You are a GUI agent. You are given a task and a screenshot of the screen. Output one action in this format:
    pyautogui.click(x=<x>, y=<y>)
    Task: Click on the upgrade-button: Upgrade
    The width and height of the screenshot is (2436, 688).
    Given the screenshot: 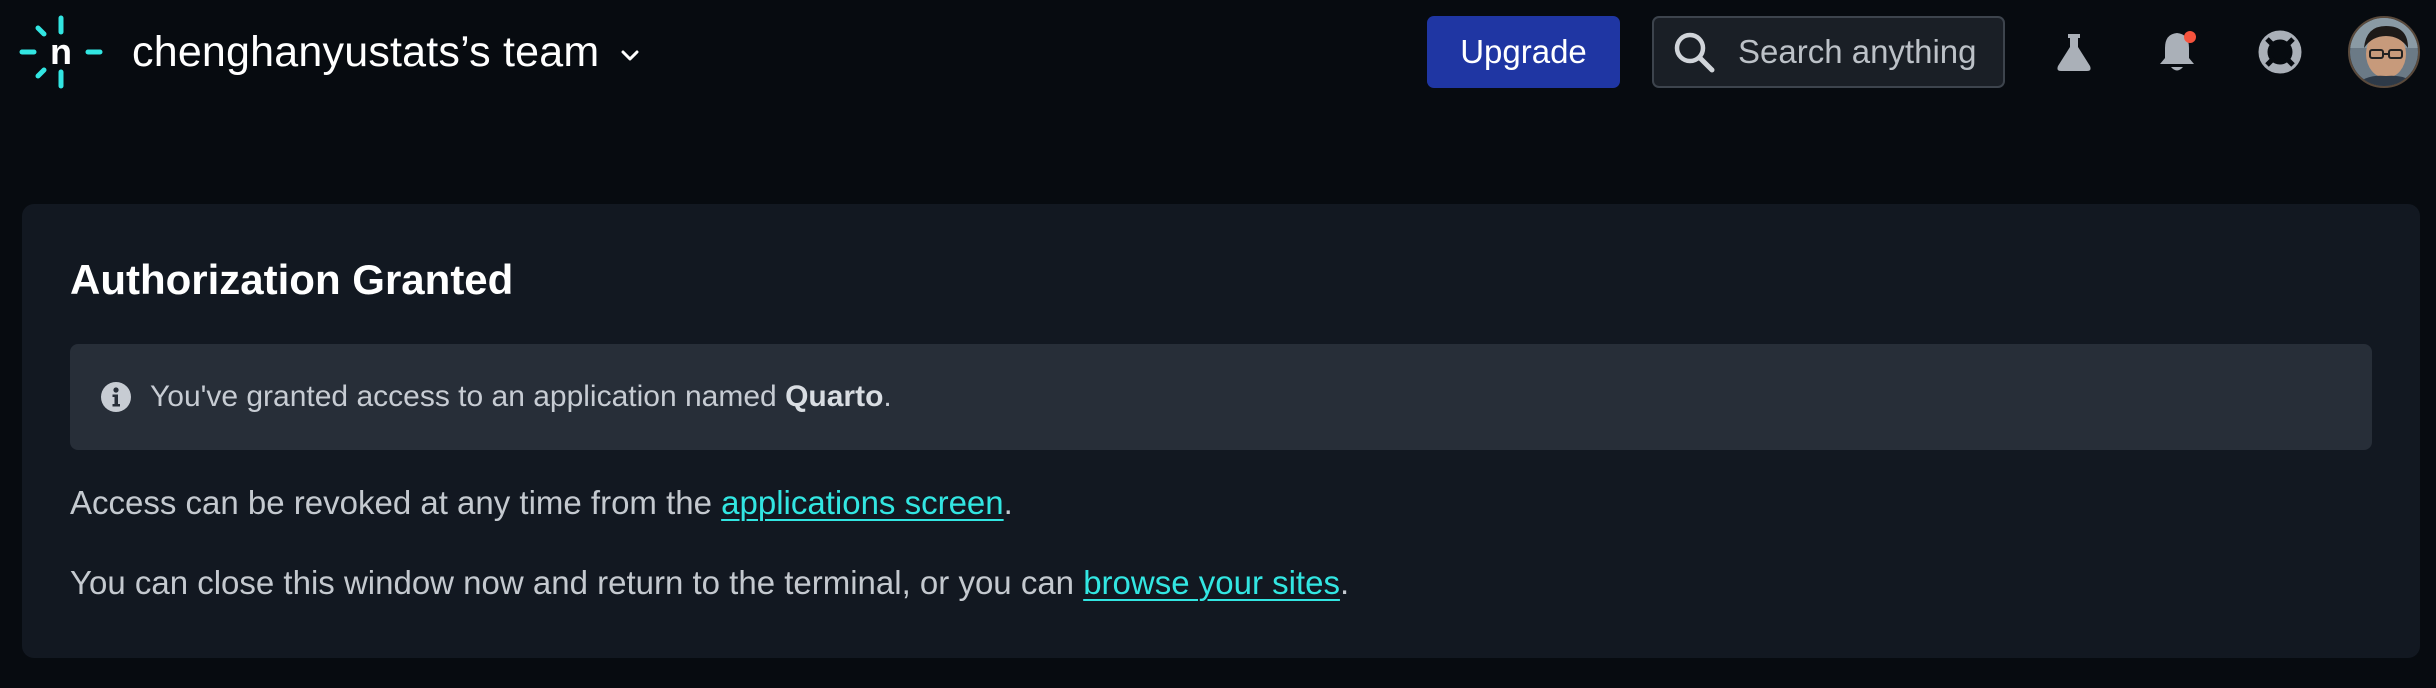 What is the action you would take?
    pyautogui.click(x=1523, y=52)
    